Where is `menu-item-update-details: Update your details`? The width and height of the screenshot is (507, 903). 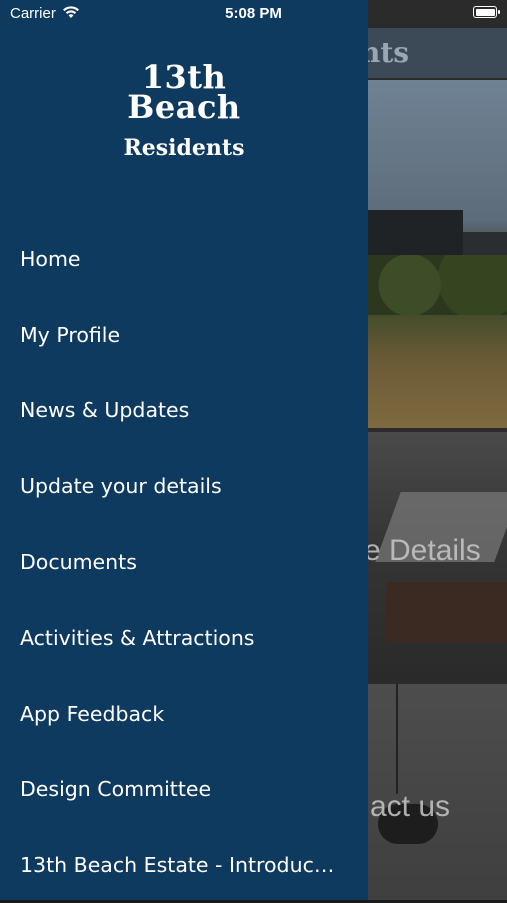
menu-item-update-details: Update your details is located at coordinates (184, 486).